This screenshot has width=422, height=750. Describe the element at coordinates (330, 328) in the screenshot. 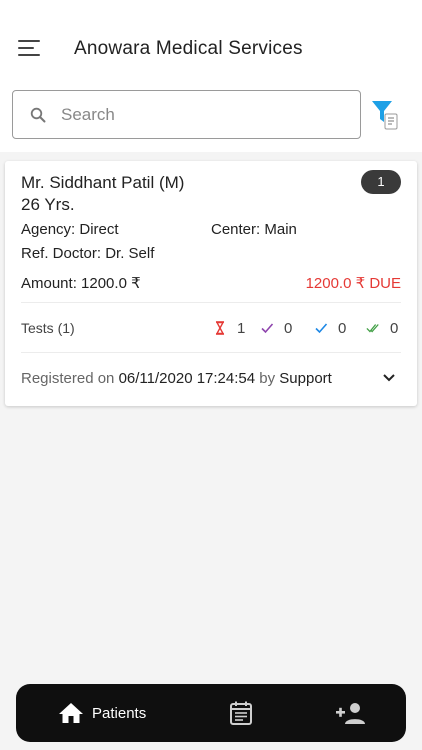

I see `checked-stat: 0` at that location.